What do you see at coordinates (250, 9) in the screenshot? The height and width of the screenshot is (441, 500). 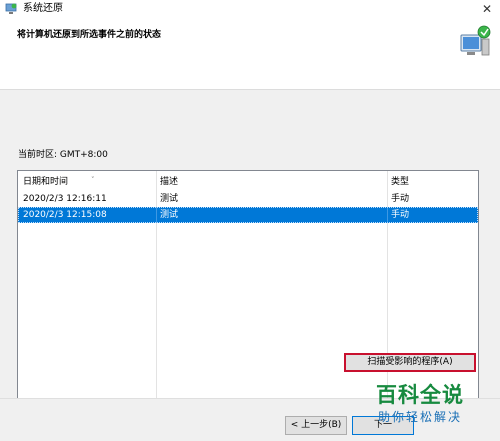 I see `title-bar: 系统还原 ✕` at bounding box center [250, 9].